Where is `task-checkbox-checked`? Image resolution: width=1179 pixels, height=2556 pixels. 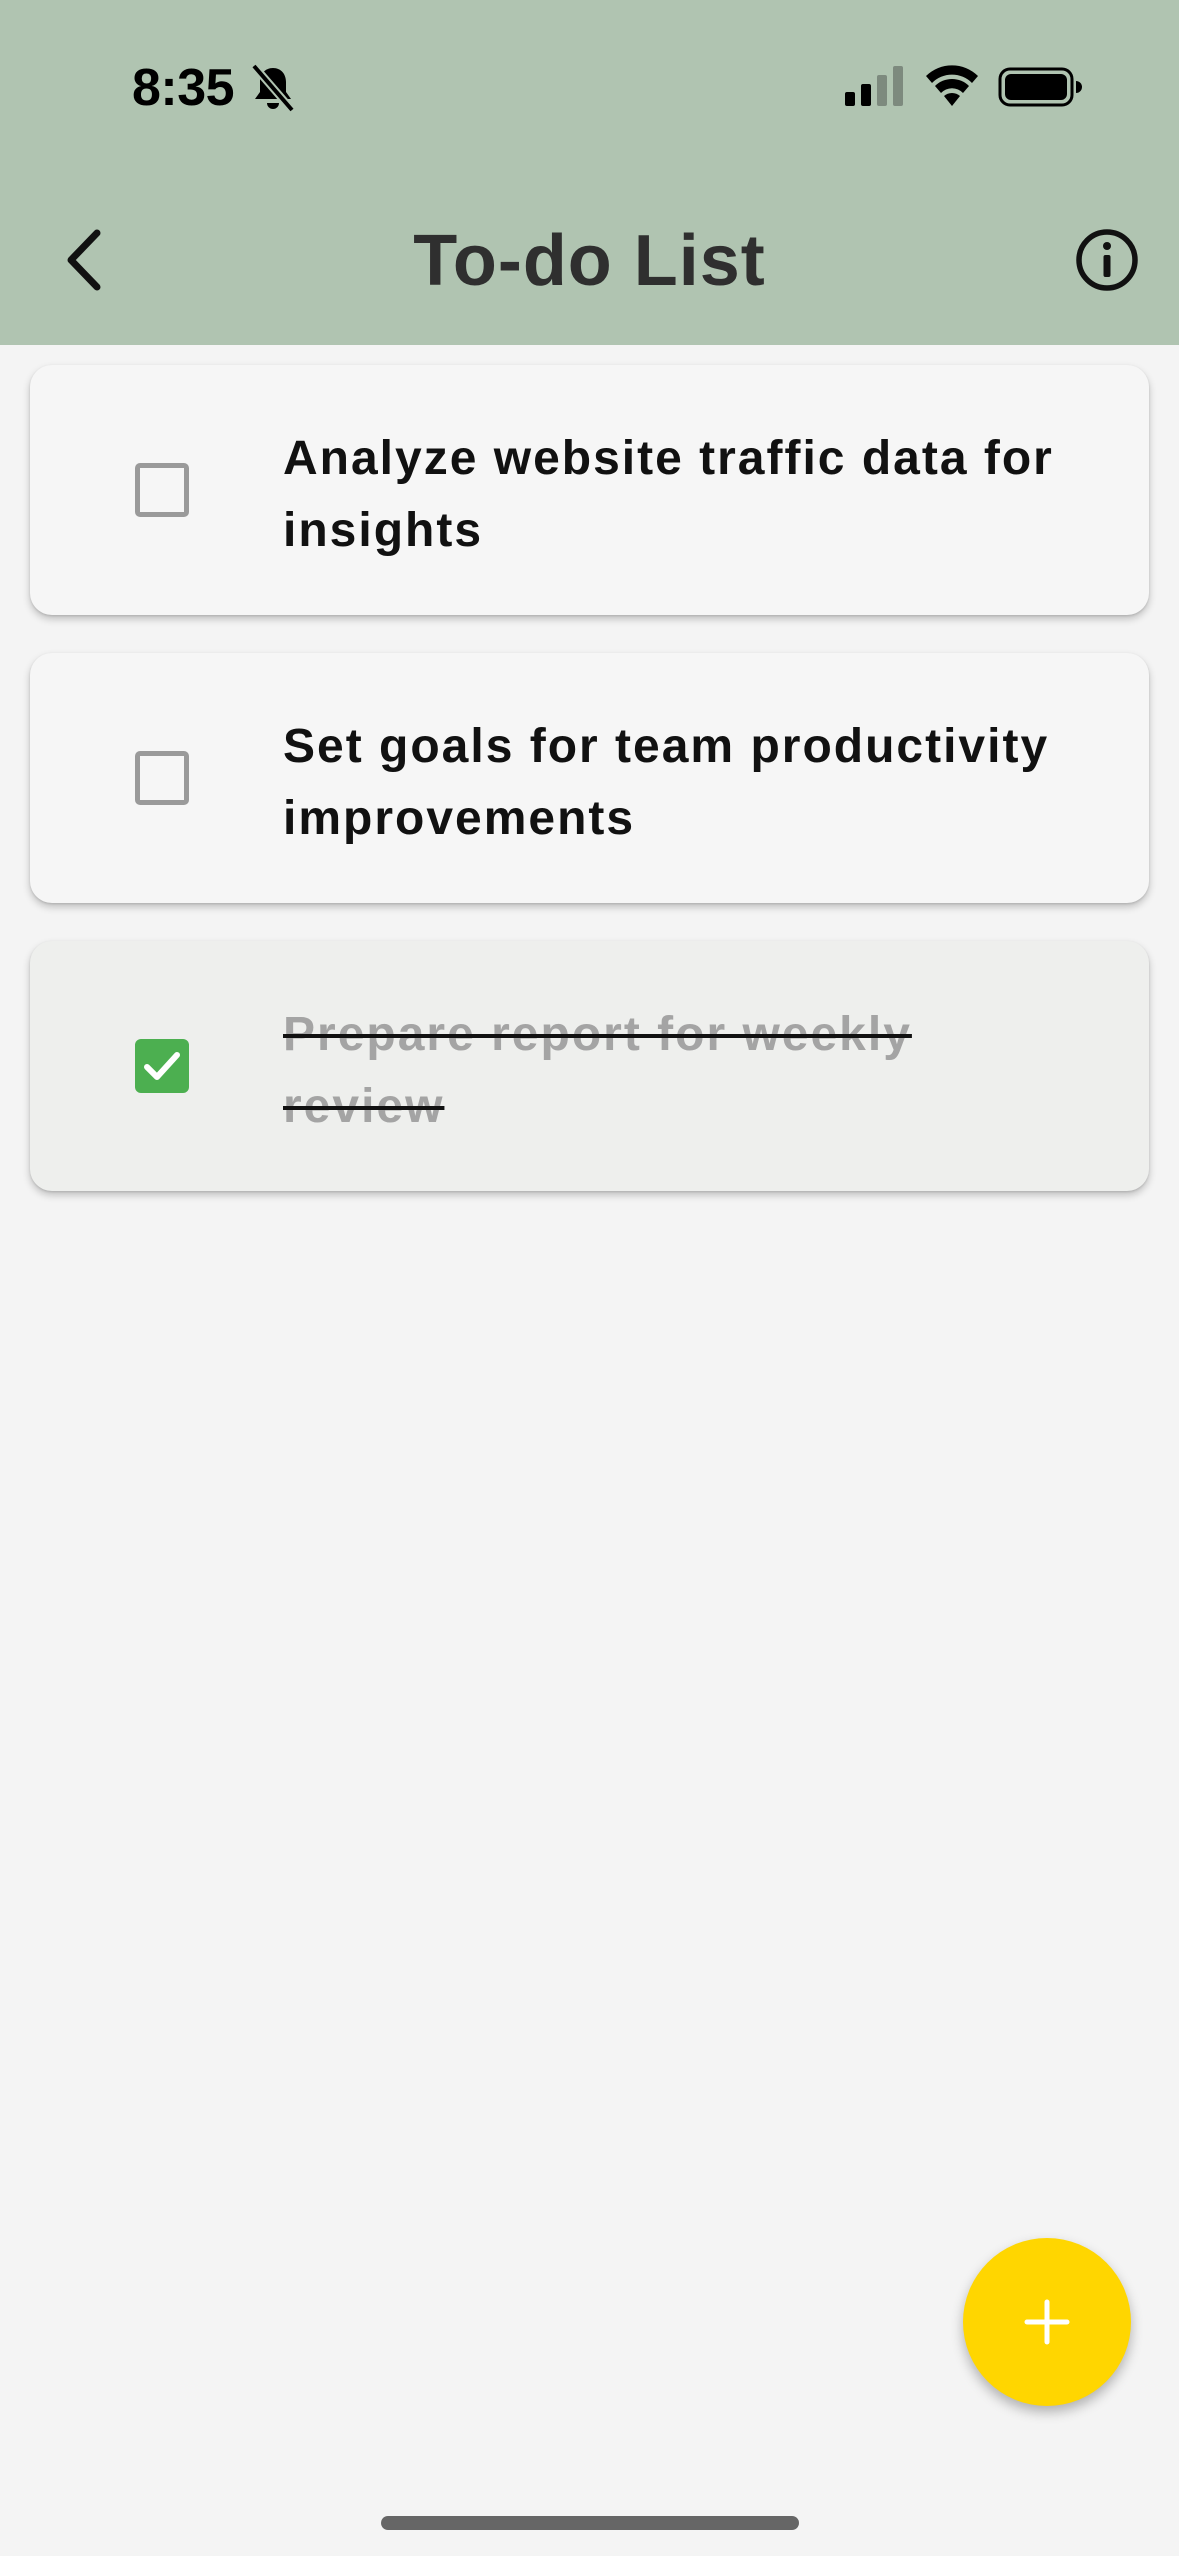 task-checkbox-checked is located at coordinates (162, 1066).